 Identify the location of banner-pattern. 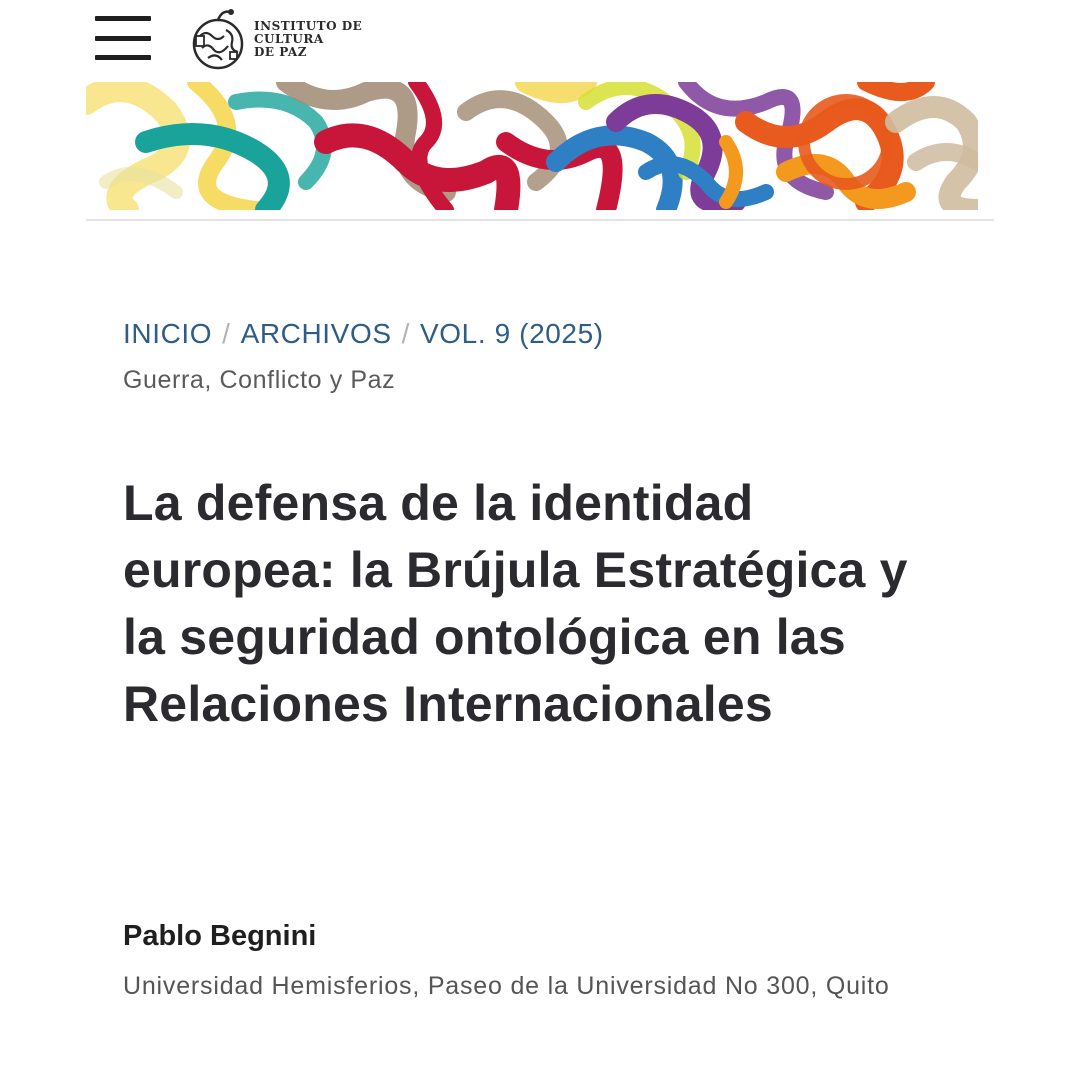
(532, 146).